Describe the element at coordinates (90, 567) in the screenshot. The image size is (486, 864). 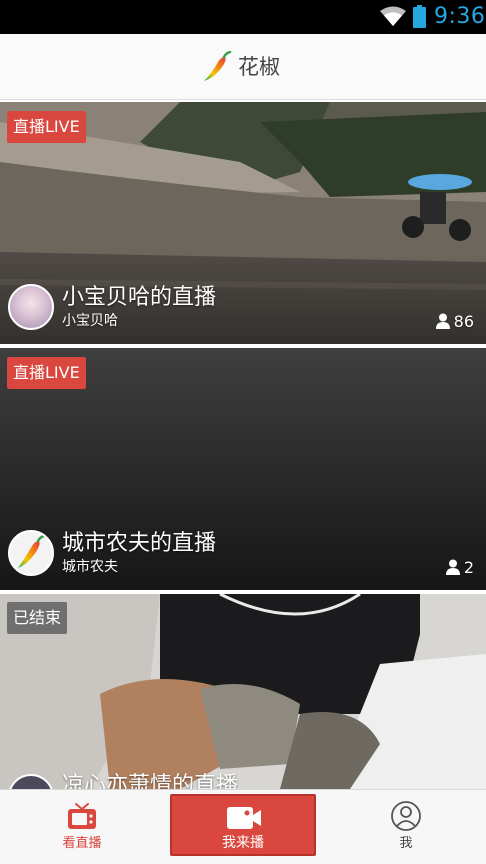
I see `host-name: 城市农夫` at that location.